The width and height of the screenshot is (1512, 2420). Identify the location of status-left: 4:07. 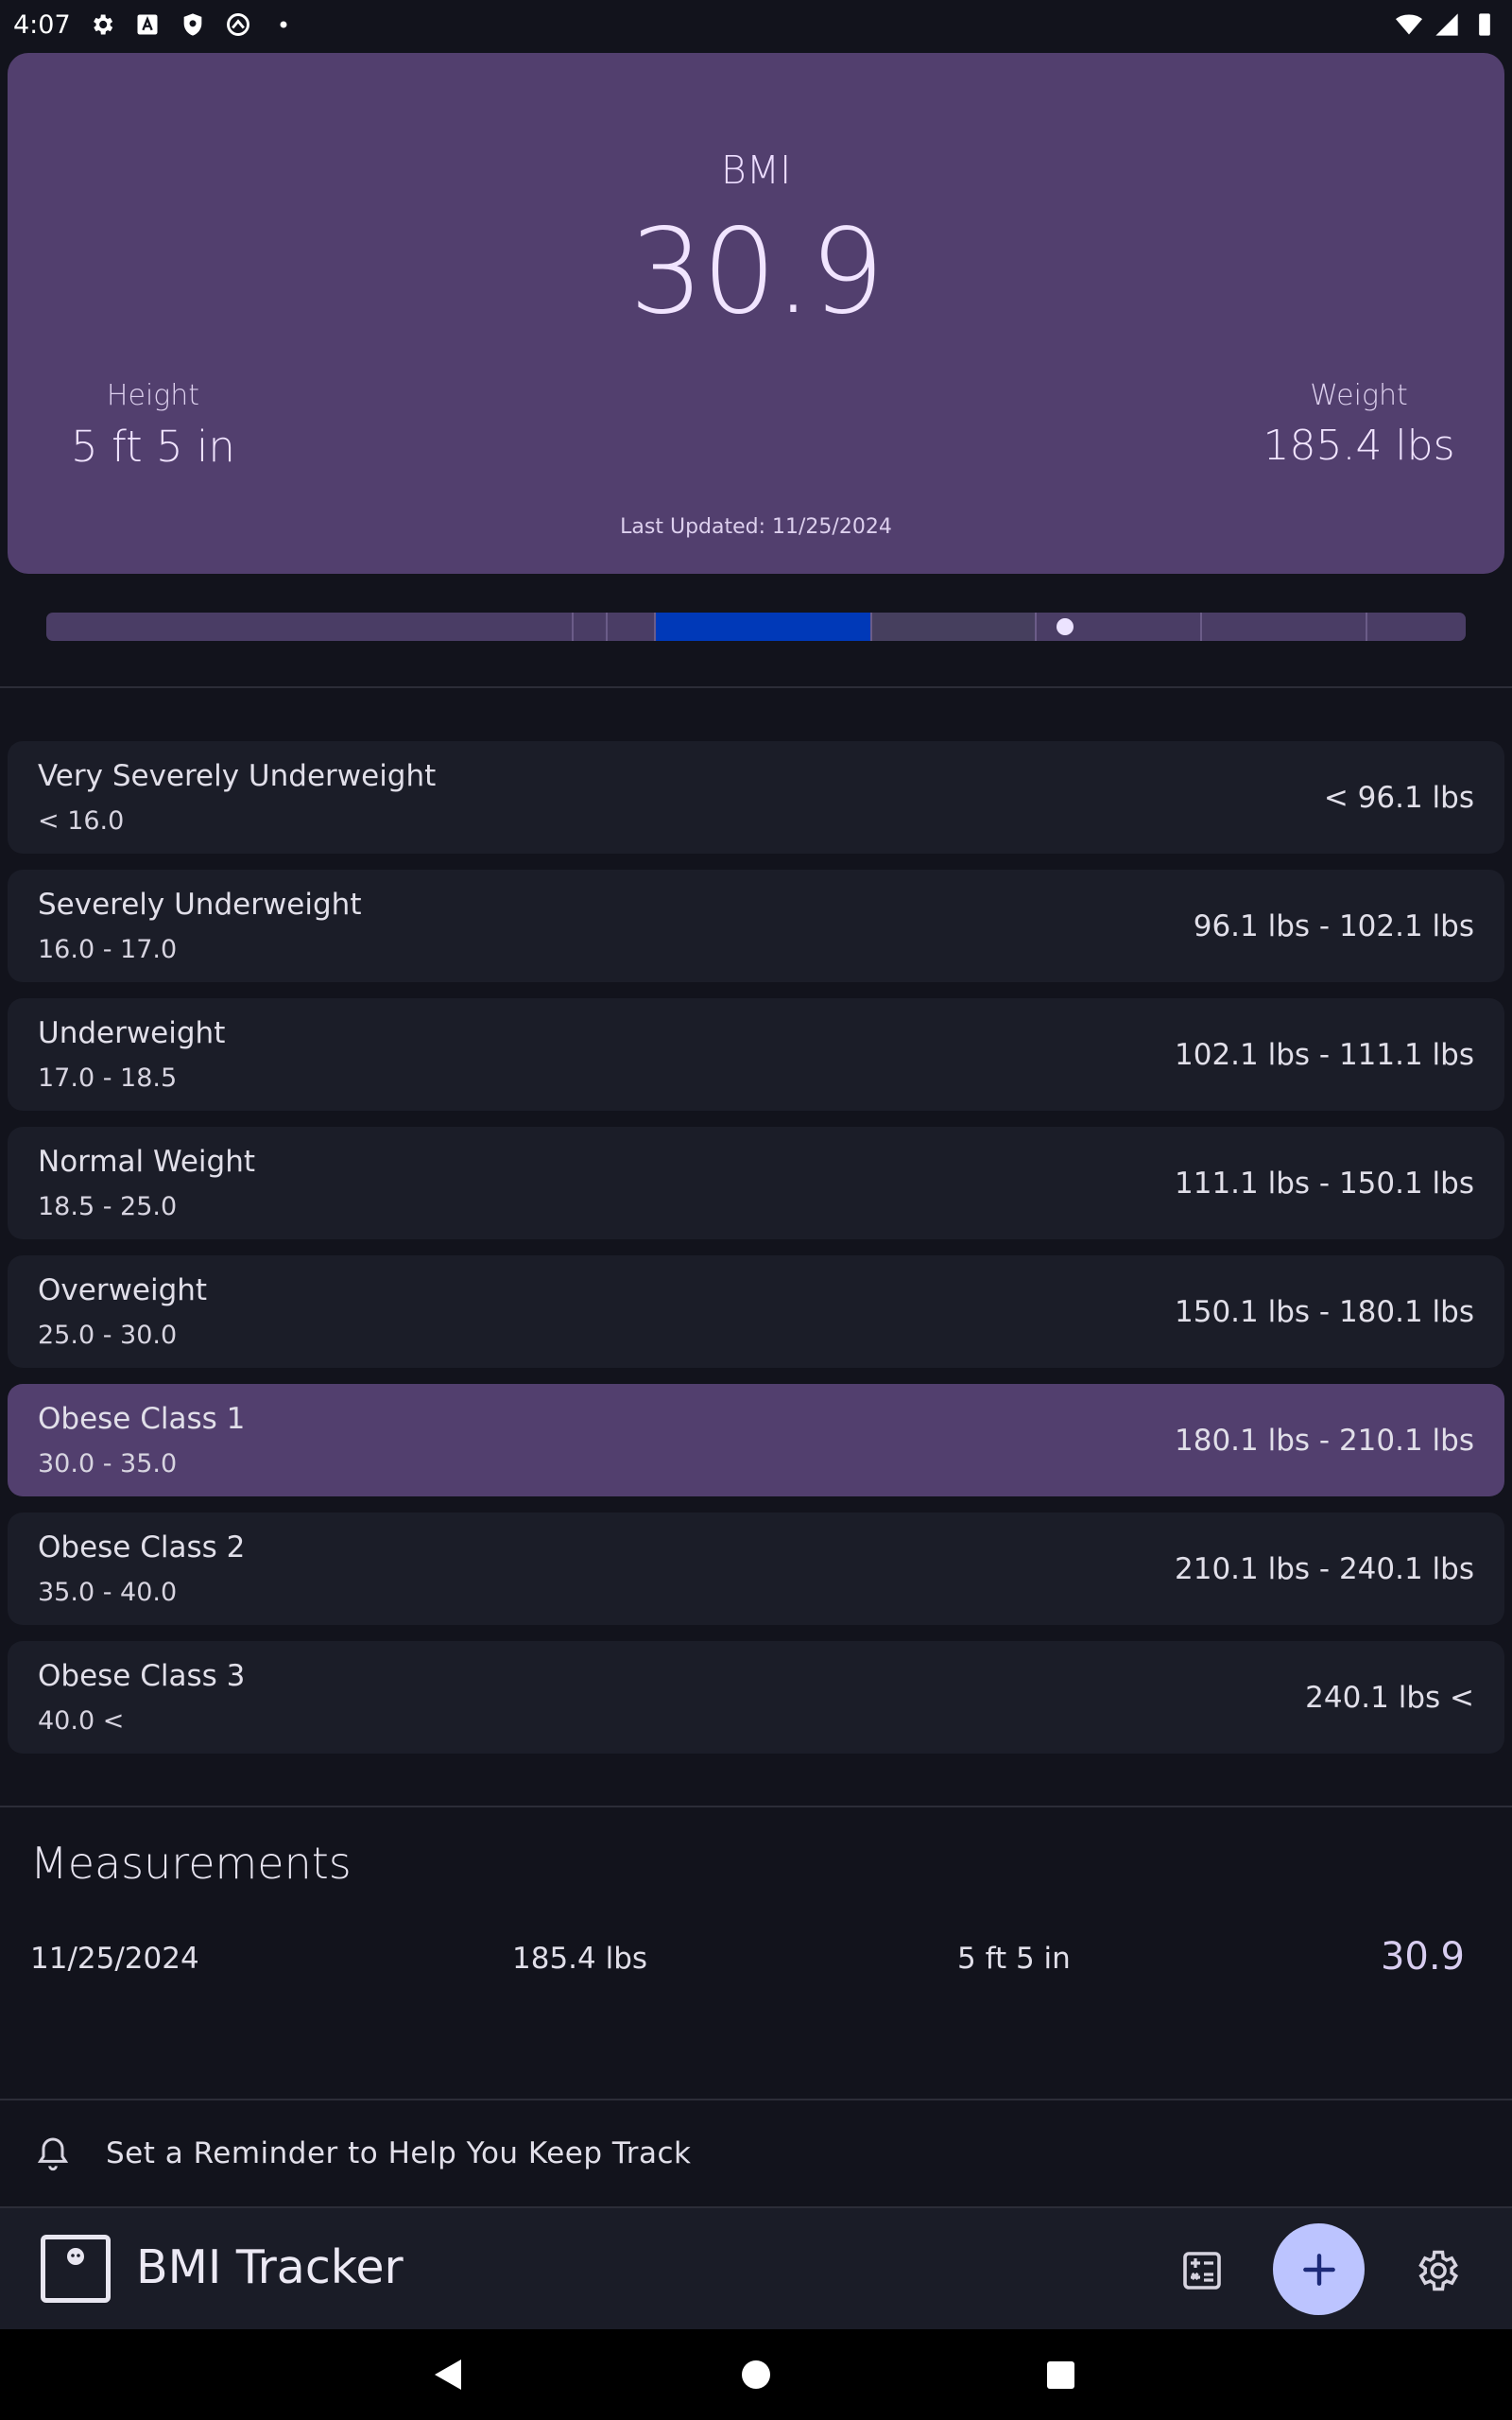
(155, 25).